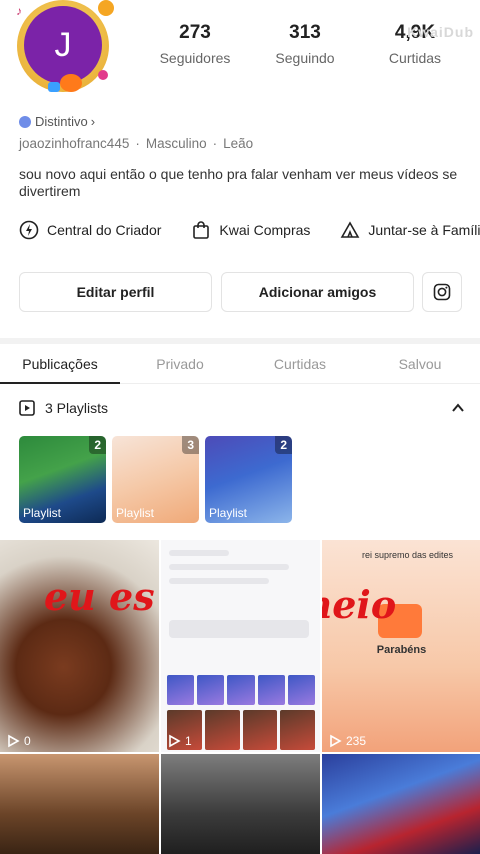 This screenshot has width=480, height=854. I want to click on mini-thumbs, so click(241, 690).